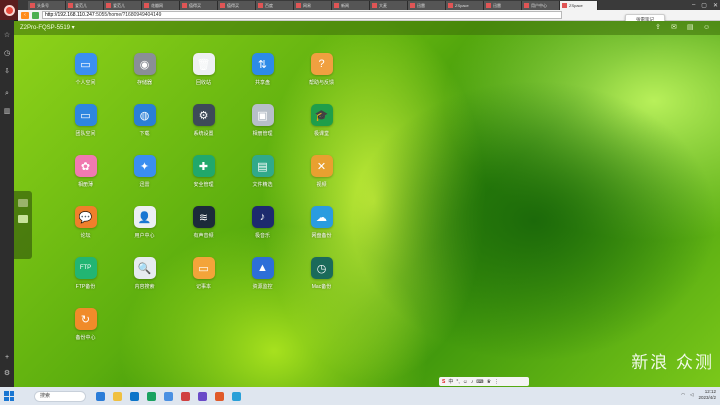 The image size is (720, 405). Describe the element at coordinates (85, 333) in the screenshot. I see `app-tile: ↻ 备份中心` at that location.